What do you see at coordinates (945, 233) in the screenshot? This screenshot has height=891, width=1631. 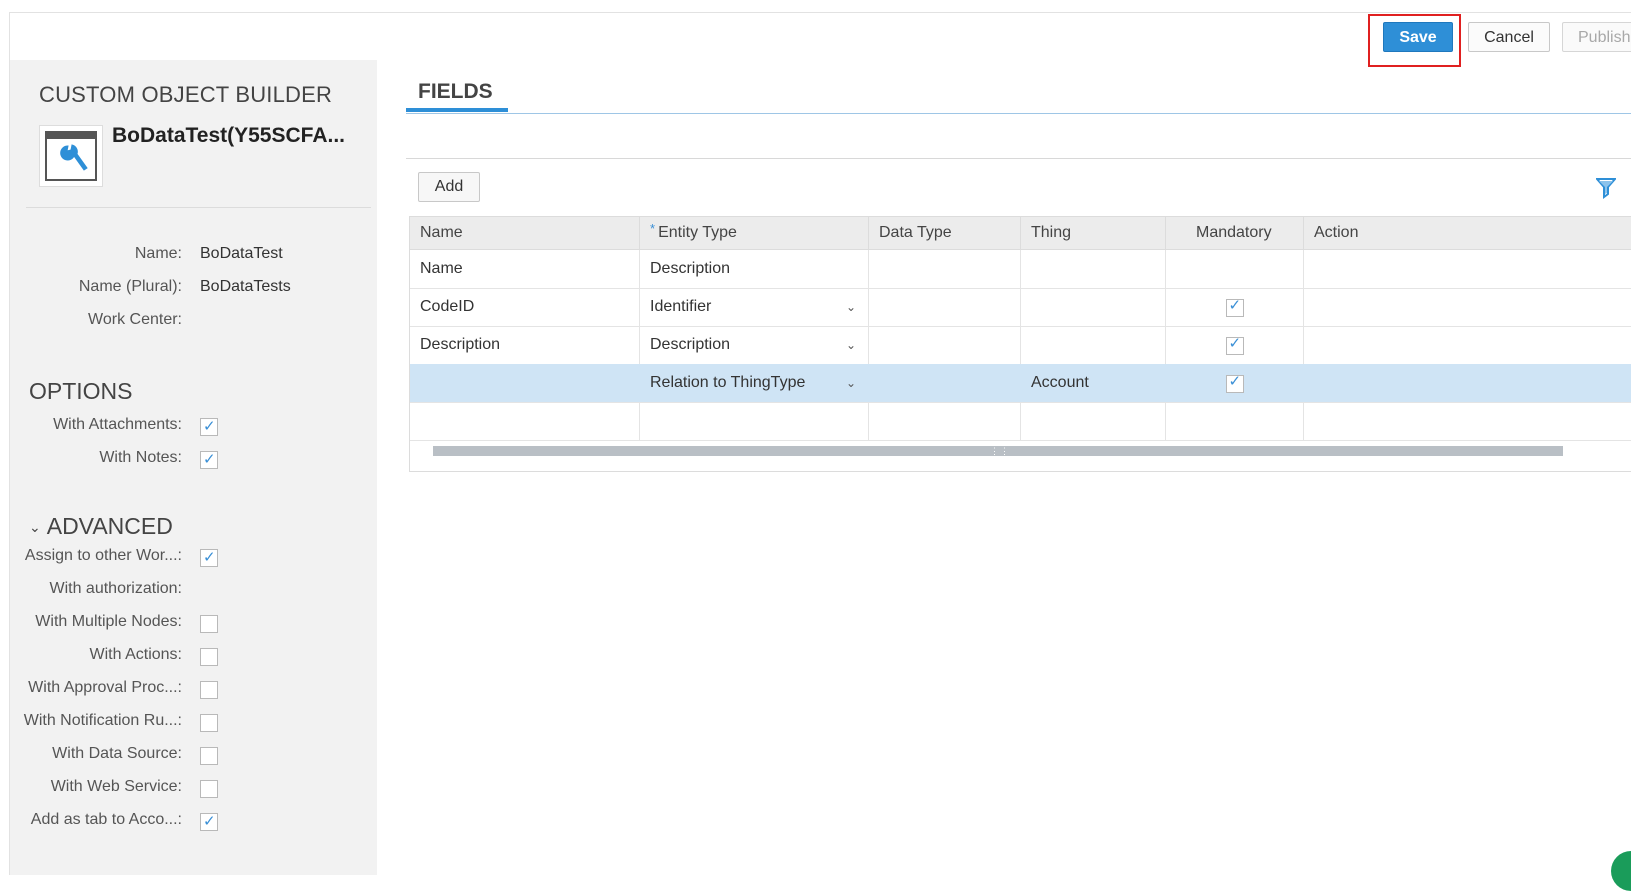 I see `column-header-data-type: Data Type` at bounding box center [945, 233].